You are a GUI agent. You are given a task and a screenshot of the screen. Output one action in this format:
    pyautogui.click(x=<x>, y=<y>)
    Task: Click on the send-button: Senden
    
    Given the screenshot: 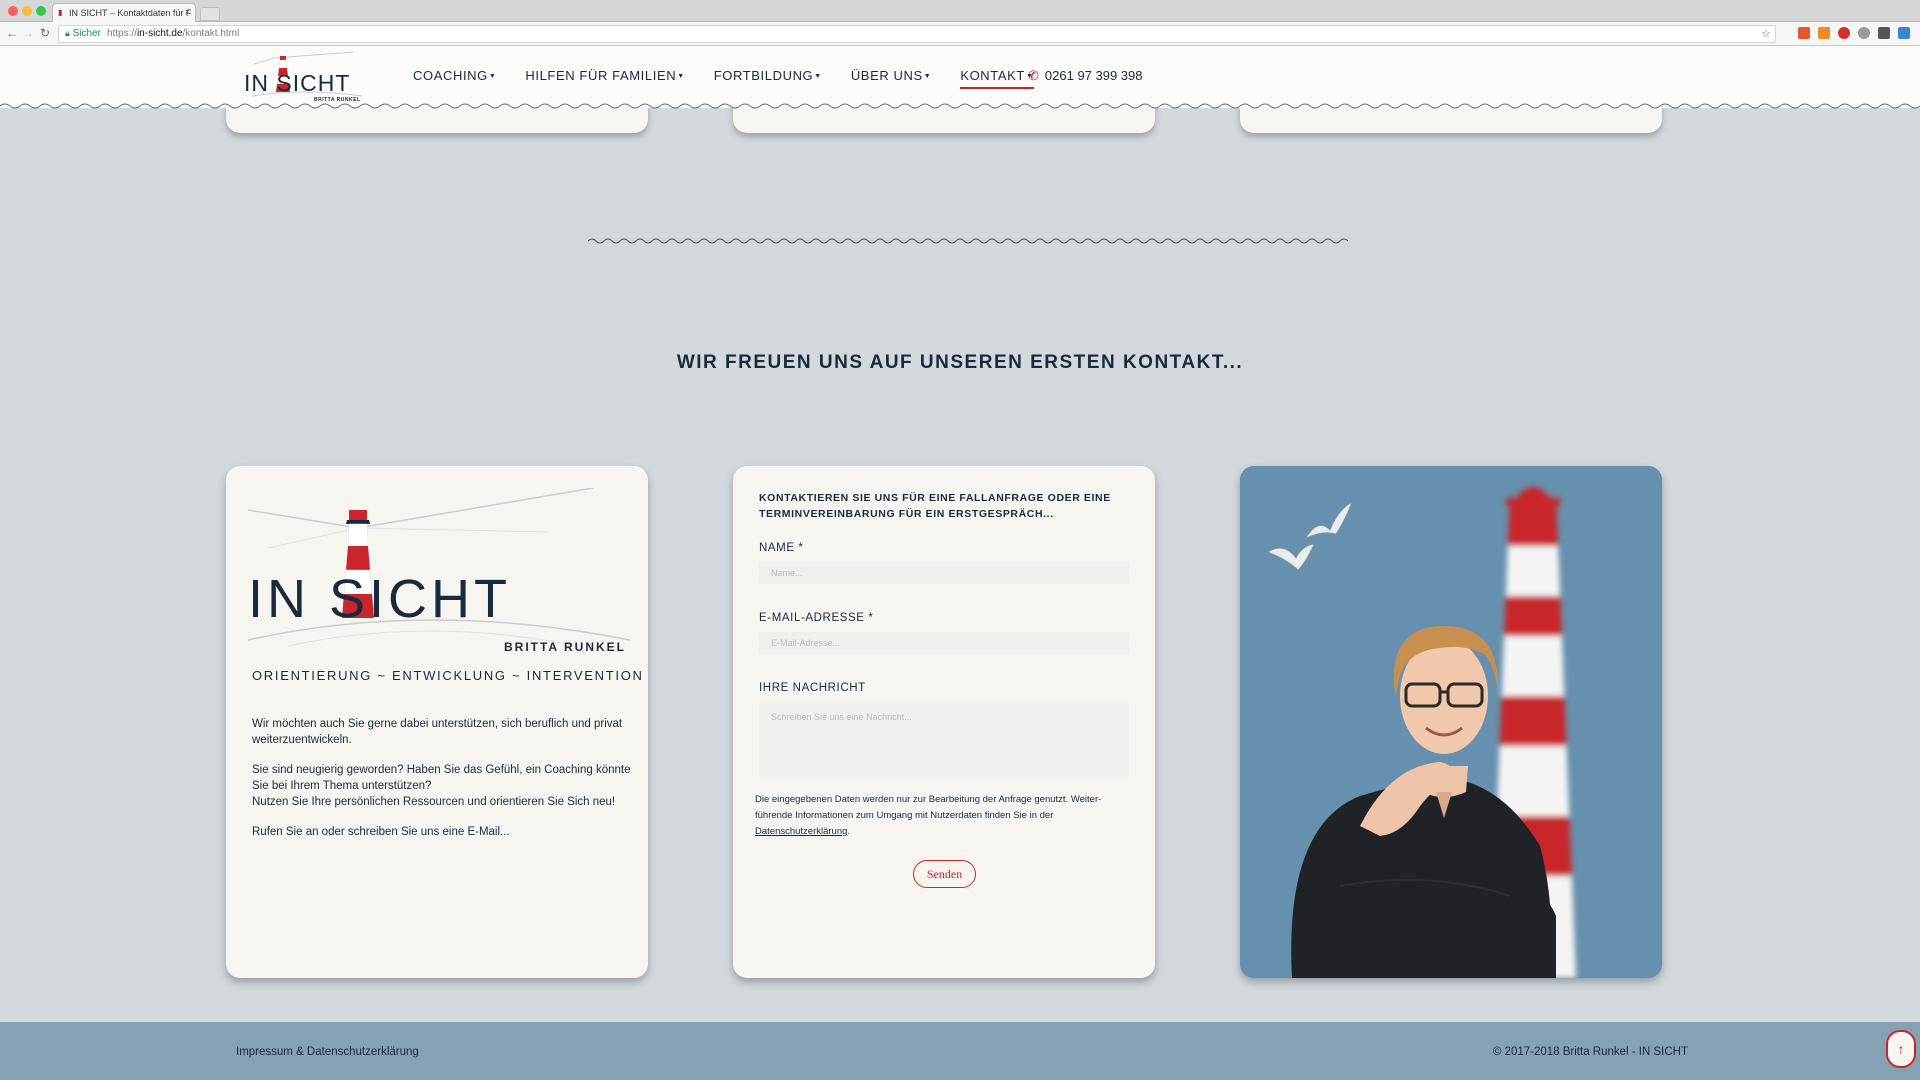 What is the action you would take?
    pyautogui.click(x=944, y=874)
    